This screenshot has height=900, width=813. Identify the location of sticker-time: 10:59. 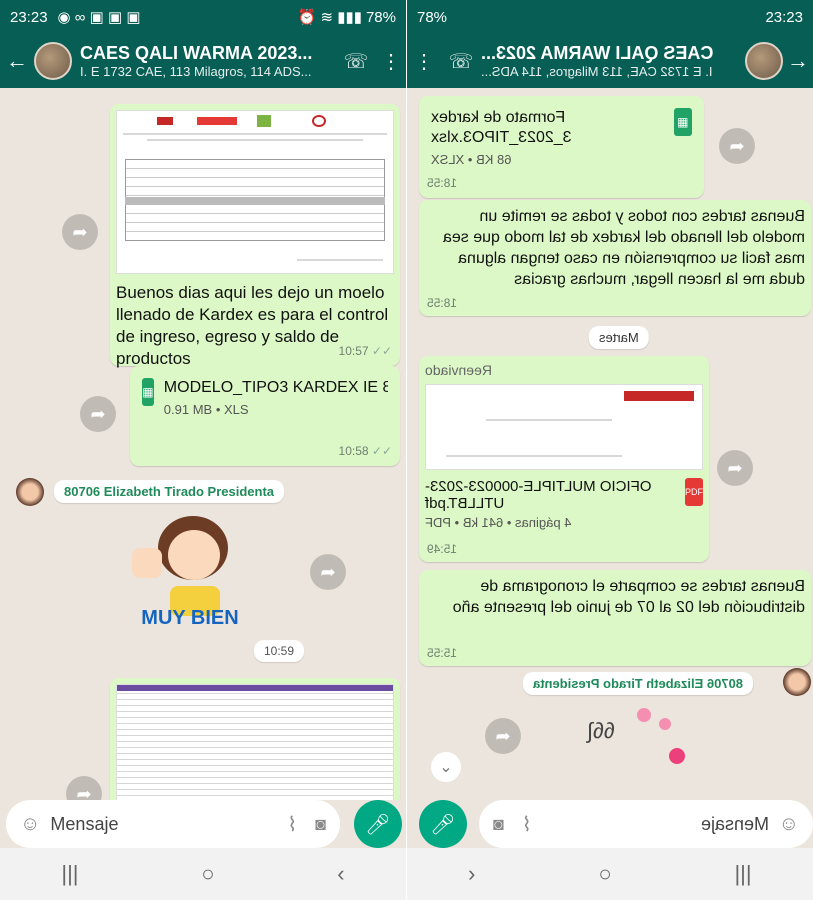
(279, 651).